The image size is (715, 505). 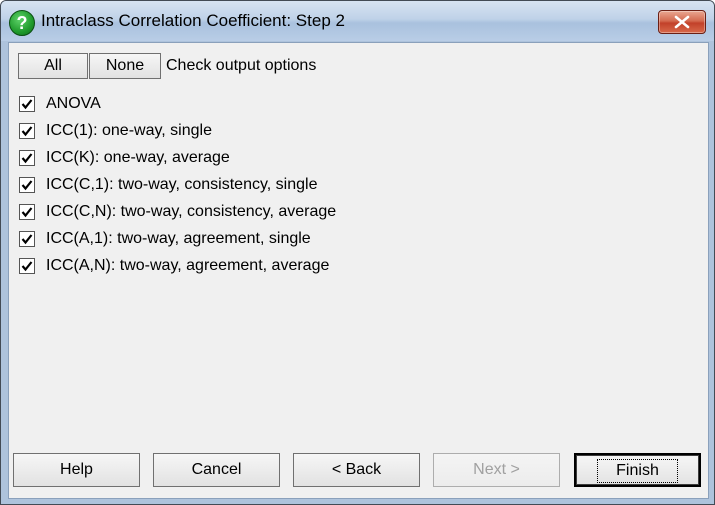 What do you see at coordinates (76, 470) in the screenshot?
I see `help-button: Help` at bounding box center [76, 470].